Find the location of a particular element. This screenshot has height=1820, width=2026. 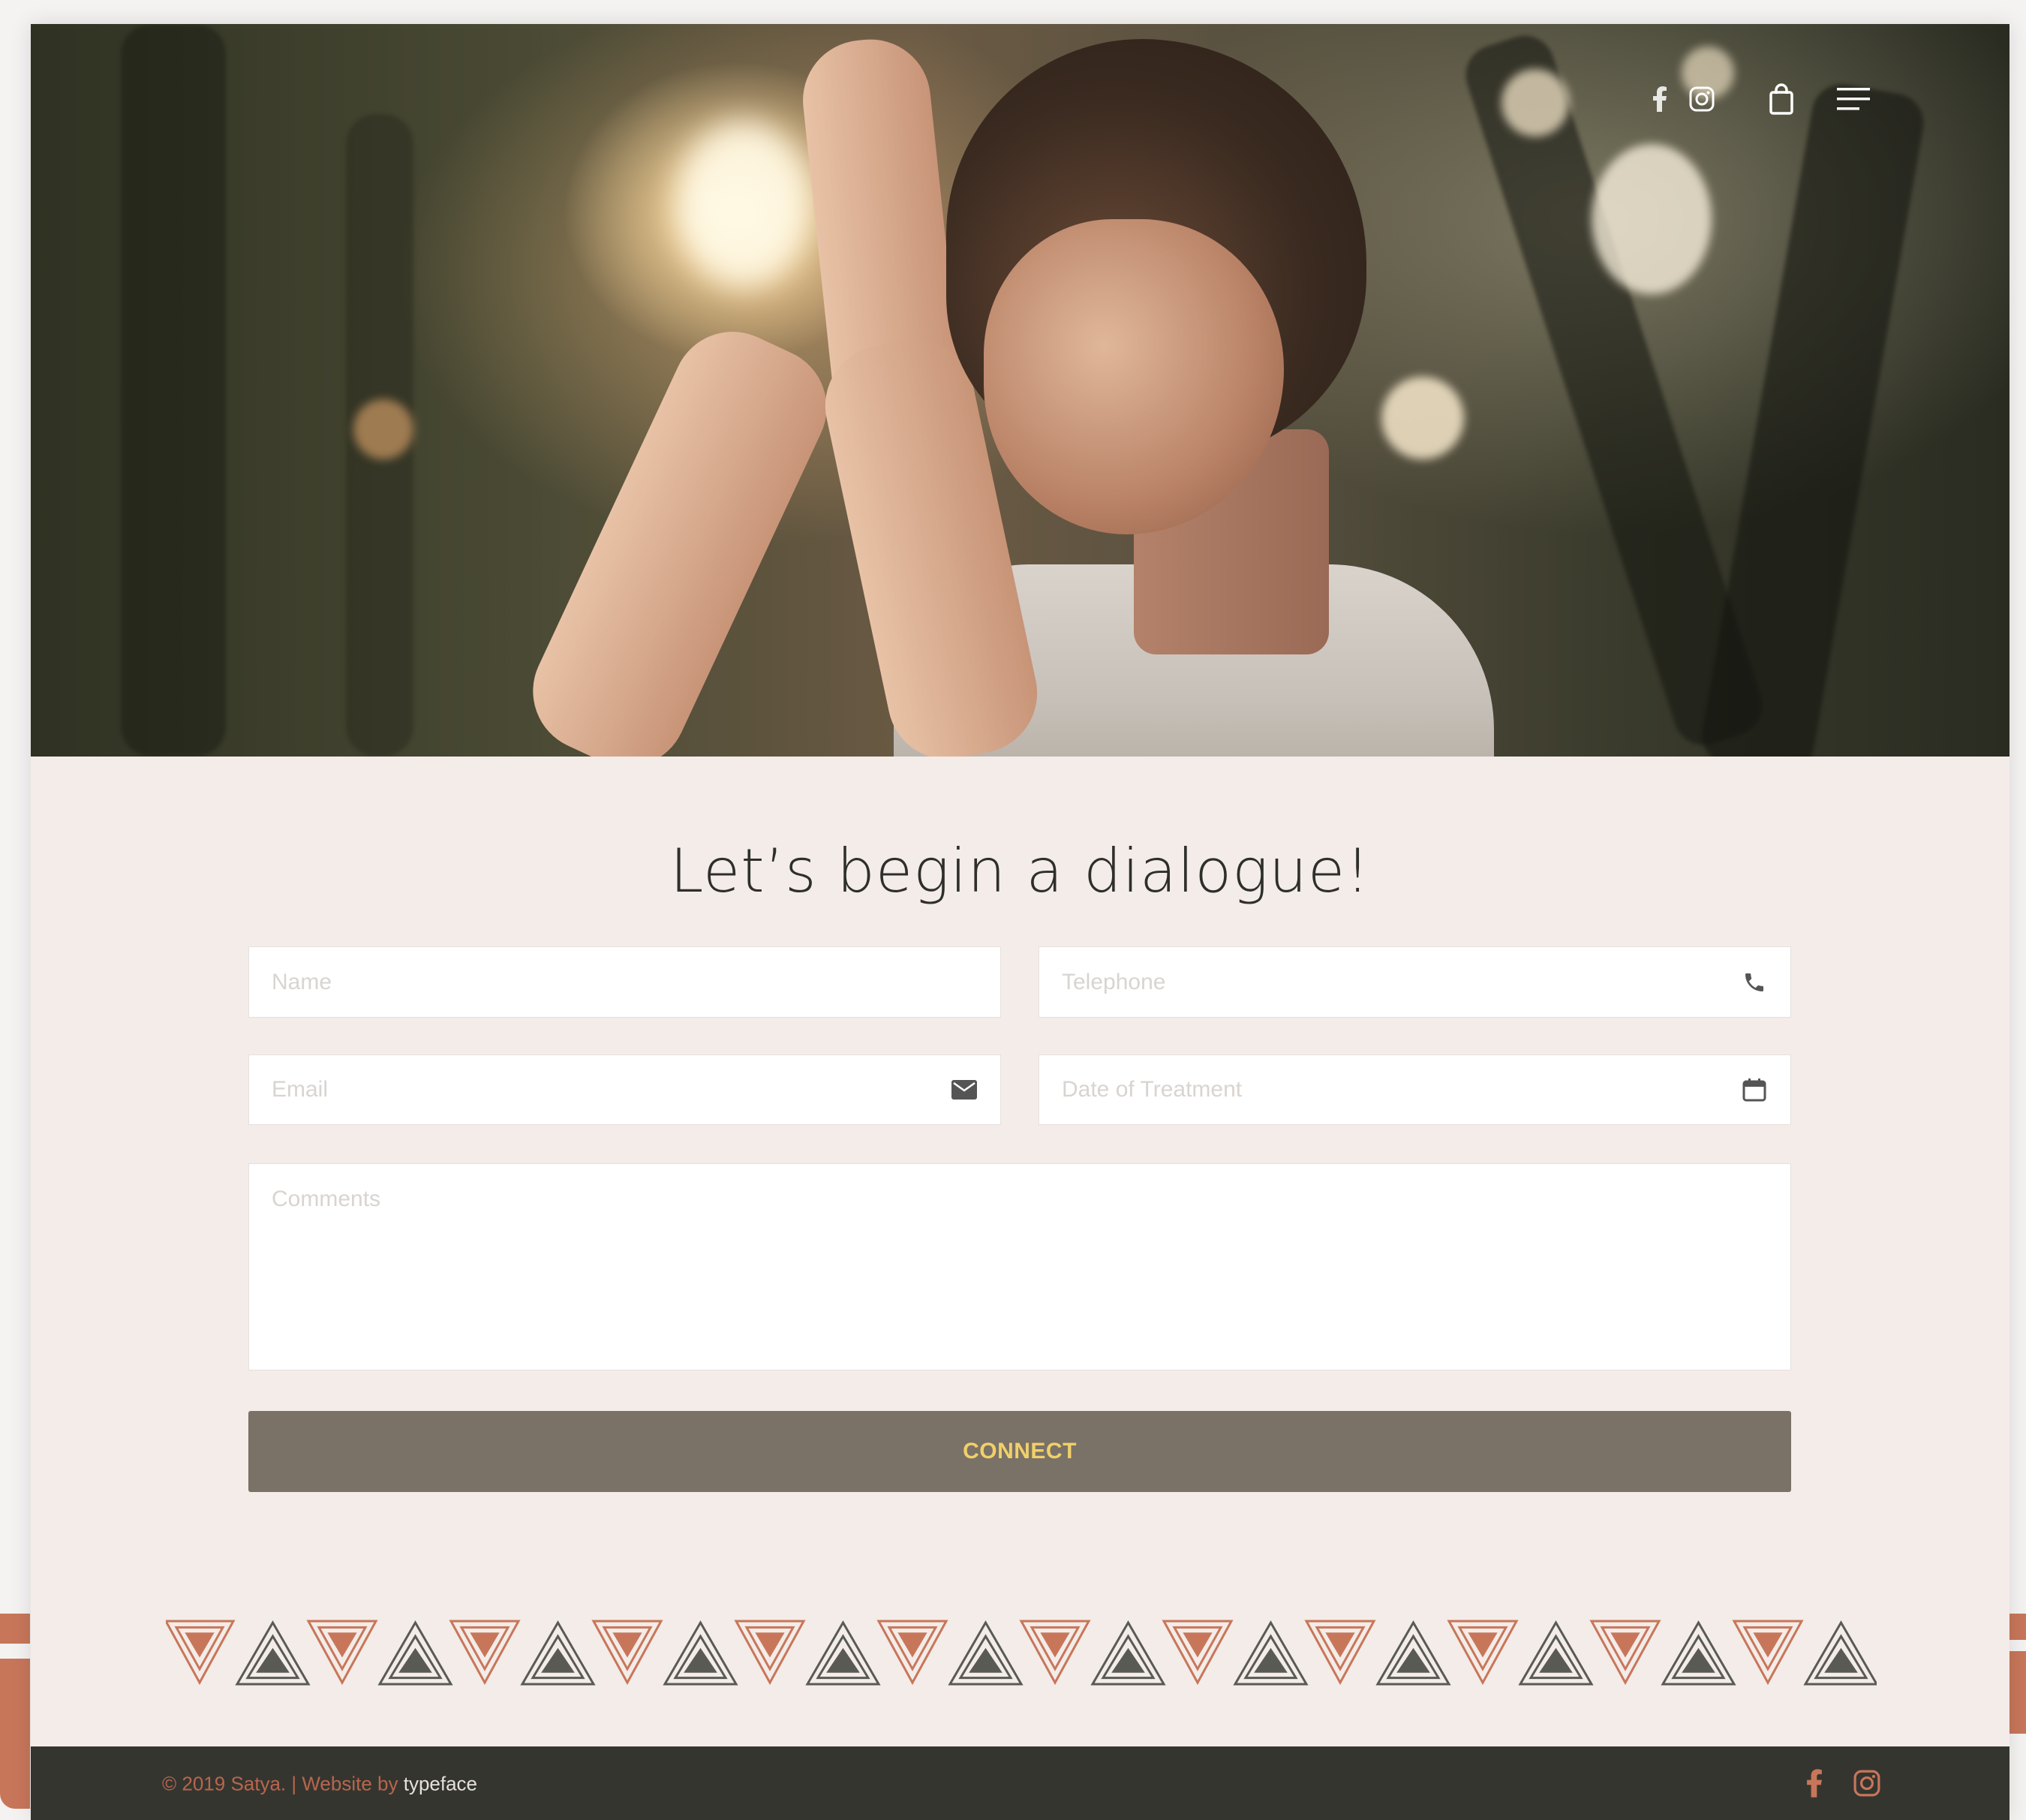

hero-person-arm is located at coordinates (679, 534).